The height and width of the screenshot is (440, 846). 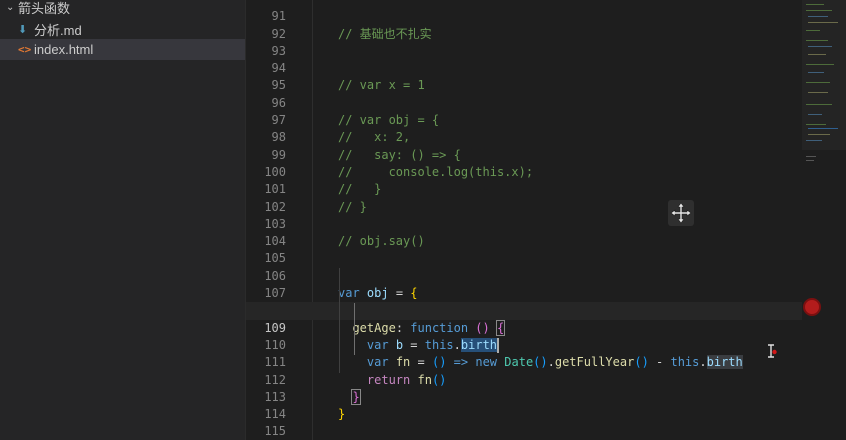 What do you see at coordinates (546, 361) in the screenshot?
I see `code-line: 111 return fn()` at bounding box center [546, 361].